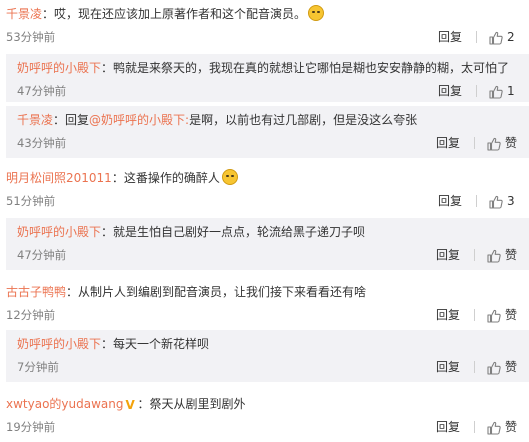  I want to click on comment-content: 是啊，以前也有过几部剧，但是没这么夸张, so click(303, 120).